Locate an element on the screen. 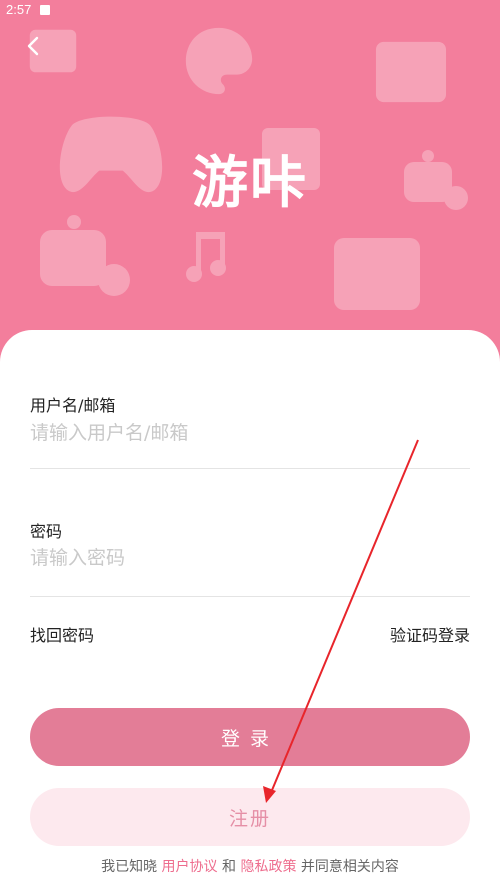  pot-icon is located at coordinates (83, 254).